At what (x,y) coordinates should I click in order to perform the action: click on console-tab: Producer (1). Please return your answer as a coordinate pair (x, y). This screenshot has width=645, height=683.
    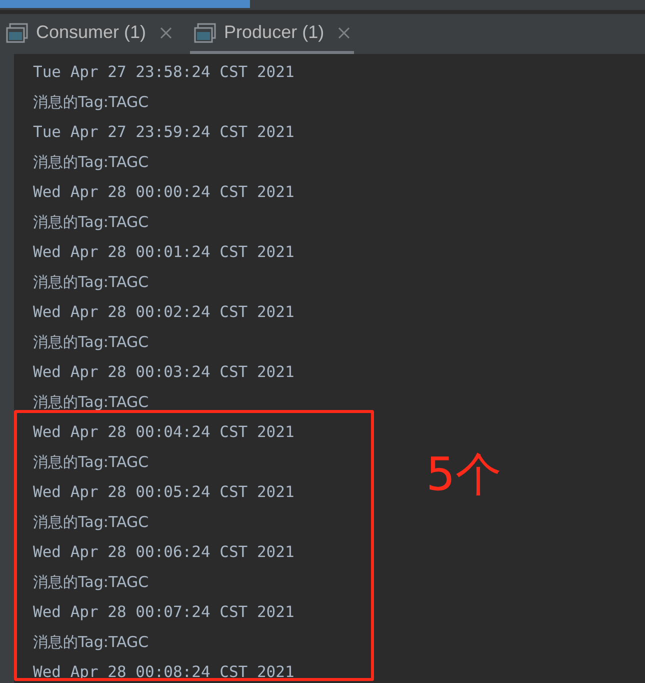
    Looking at the image, I should click on (272, 34).